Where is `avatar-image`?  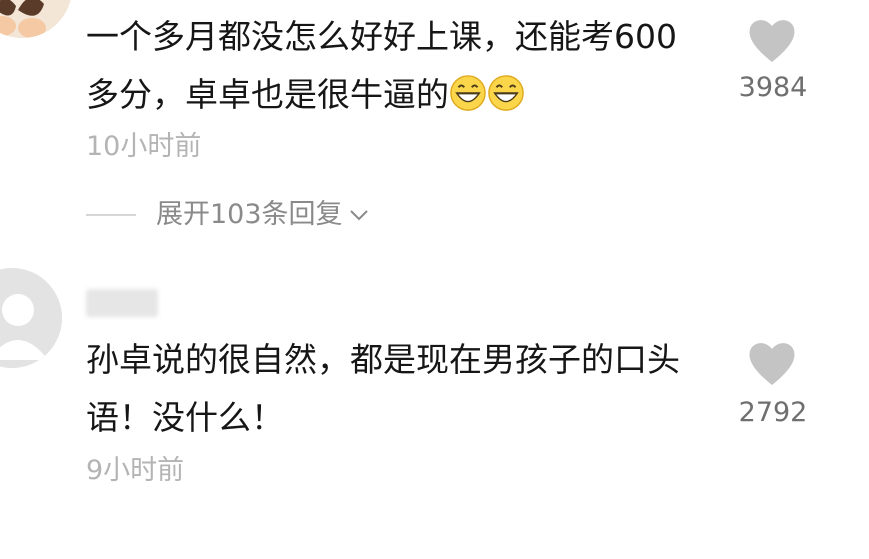
avatar-image is located at coordinates (35, 19).